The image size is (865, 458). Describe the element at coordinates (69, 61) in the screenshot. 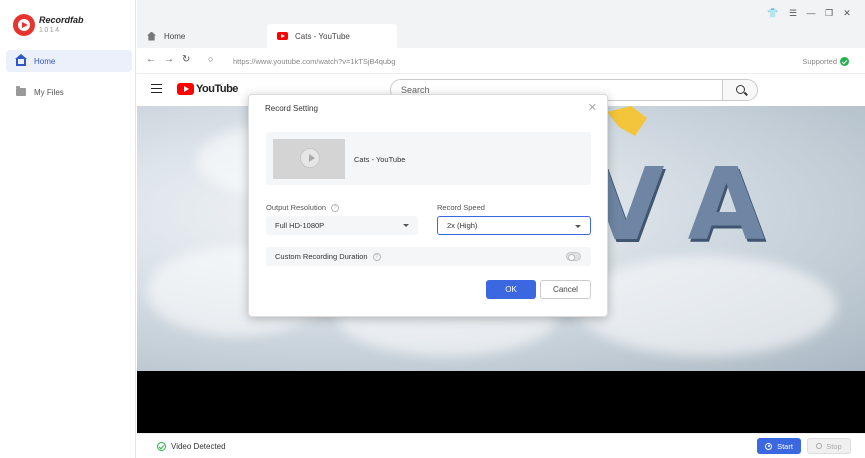

I see `sidebar-item-home: Home` at that location.